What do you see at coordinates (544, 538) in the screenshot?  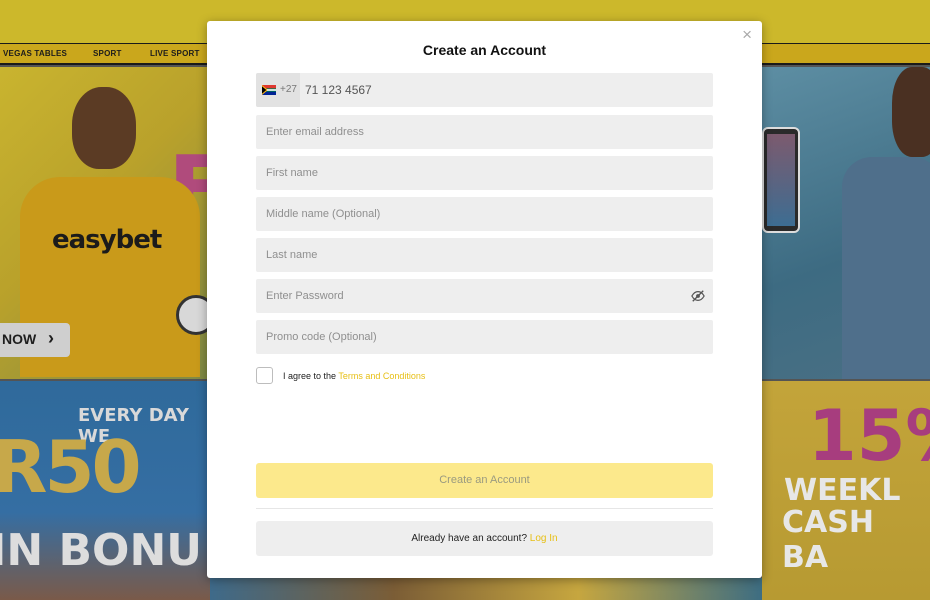 I see `login-link: Log In` at bounding box center [544, 538].